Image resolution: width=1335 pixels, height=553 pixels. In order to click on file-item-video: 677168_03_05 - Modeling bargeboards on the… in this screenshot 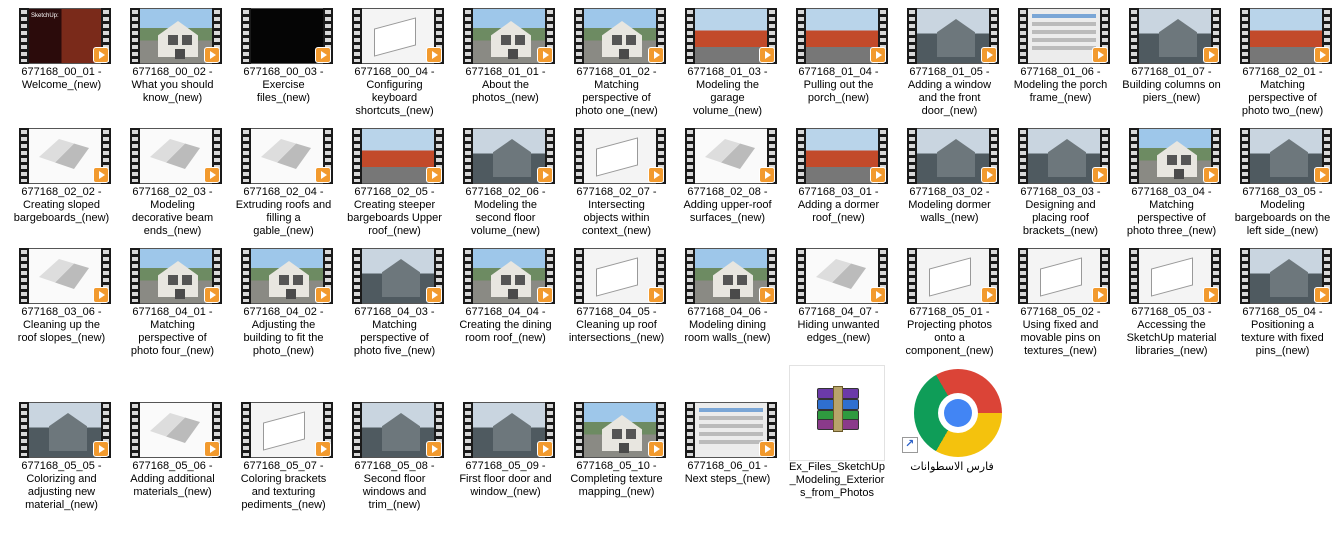, I will do `click(1281, 180)`.